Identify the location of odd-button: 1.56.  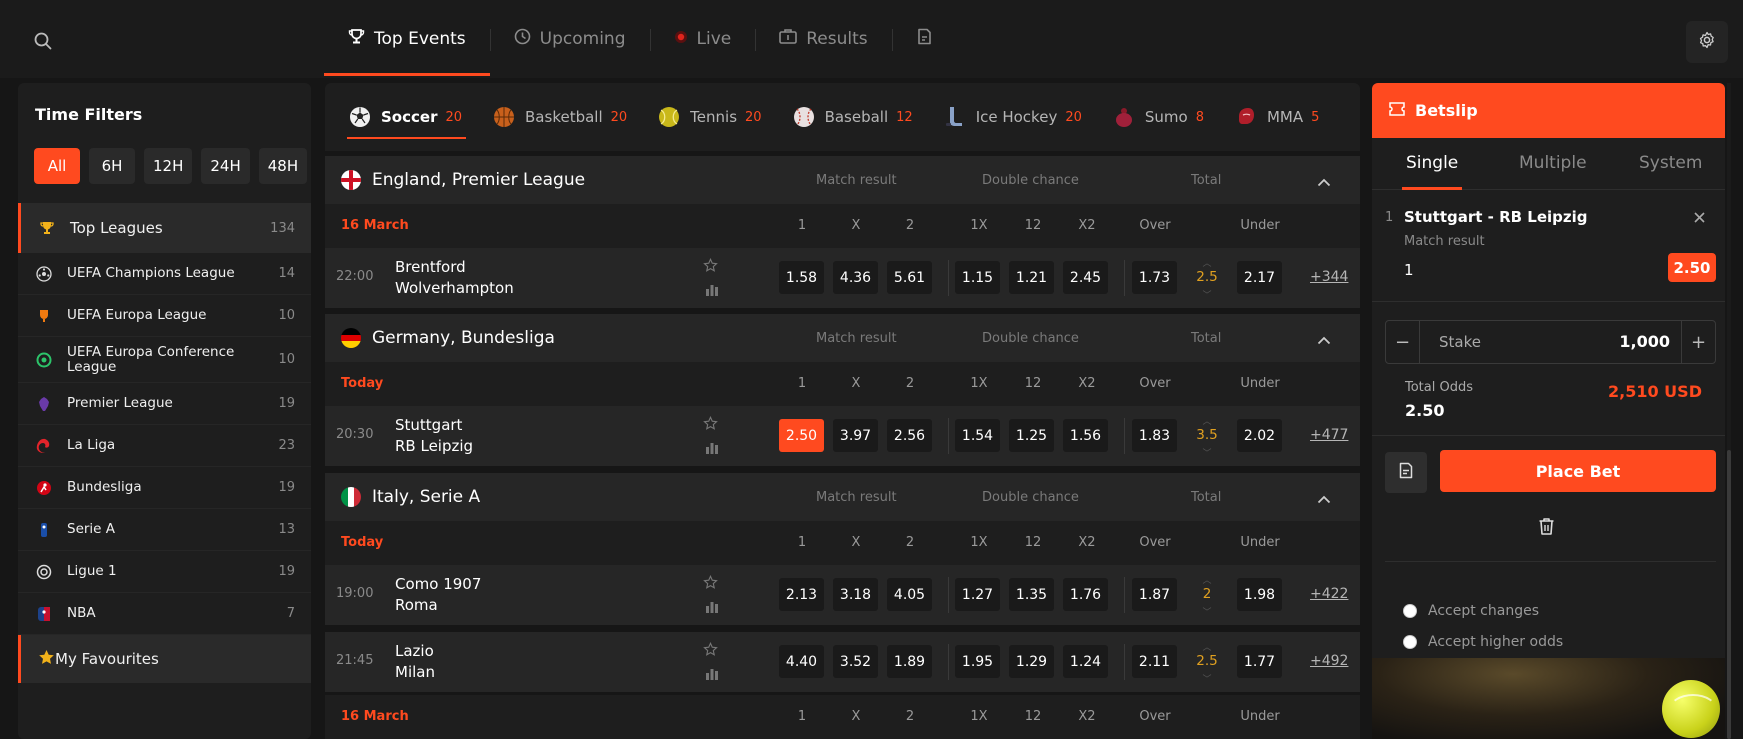
(1085, 435).